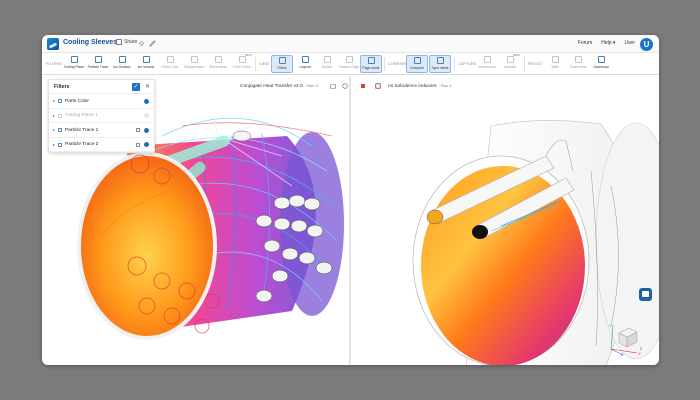 Image resolution: width=700 pixels, height=400 pixels. Describe the element at coordinates (629, 43) in the screenshot. I see `user-menu: User` at that location.